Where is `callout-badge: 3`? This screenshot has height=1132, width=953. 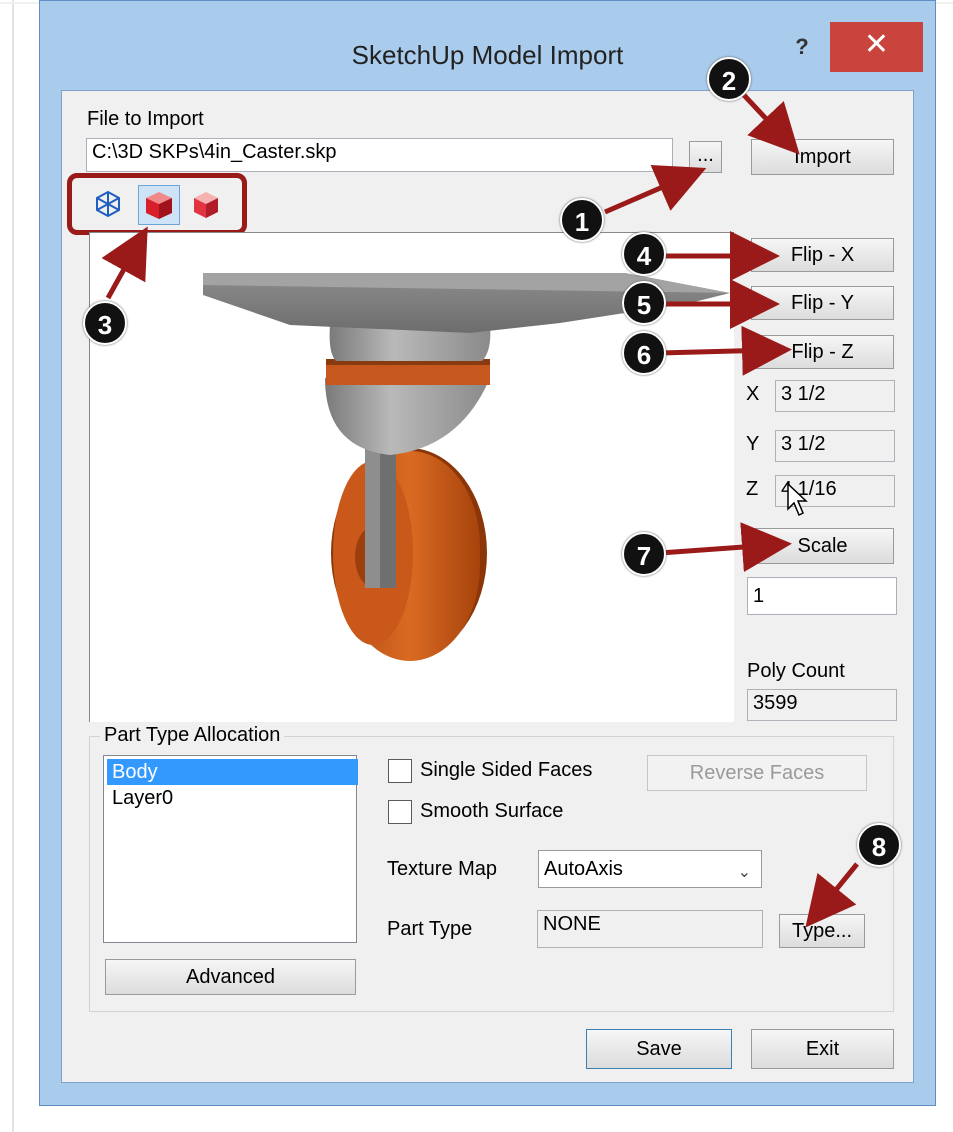
callout-badge: 3 is located at coordinates (105, 323).